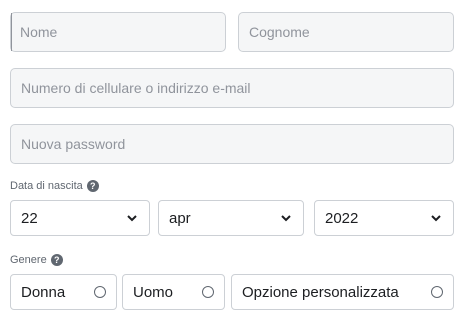 The image size is (454, 311). Describe the element at coordinates (231, 218) in the screenshot. I see `month-select: apr` at that location.